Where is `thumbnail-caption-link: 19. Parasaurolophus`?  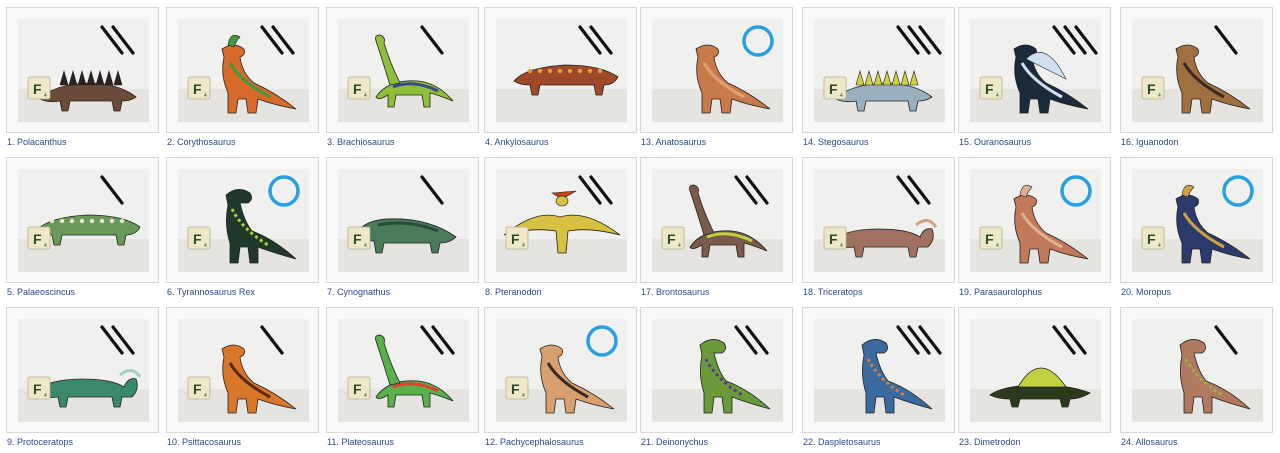
thumbnail-caption-link: 19. Parasaurolophus is located at coordinates (1000, 292).